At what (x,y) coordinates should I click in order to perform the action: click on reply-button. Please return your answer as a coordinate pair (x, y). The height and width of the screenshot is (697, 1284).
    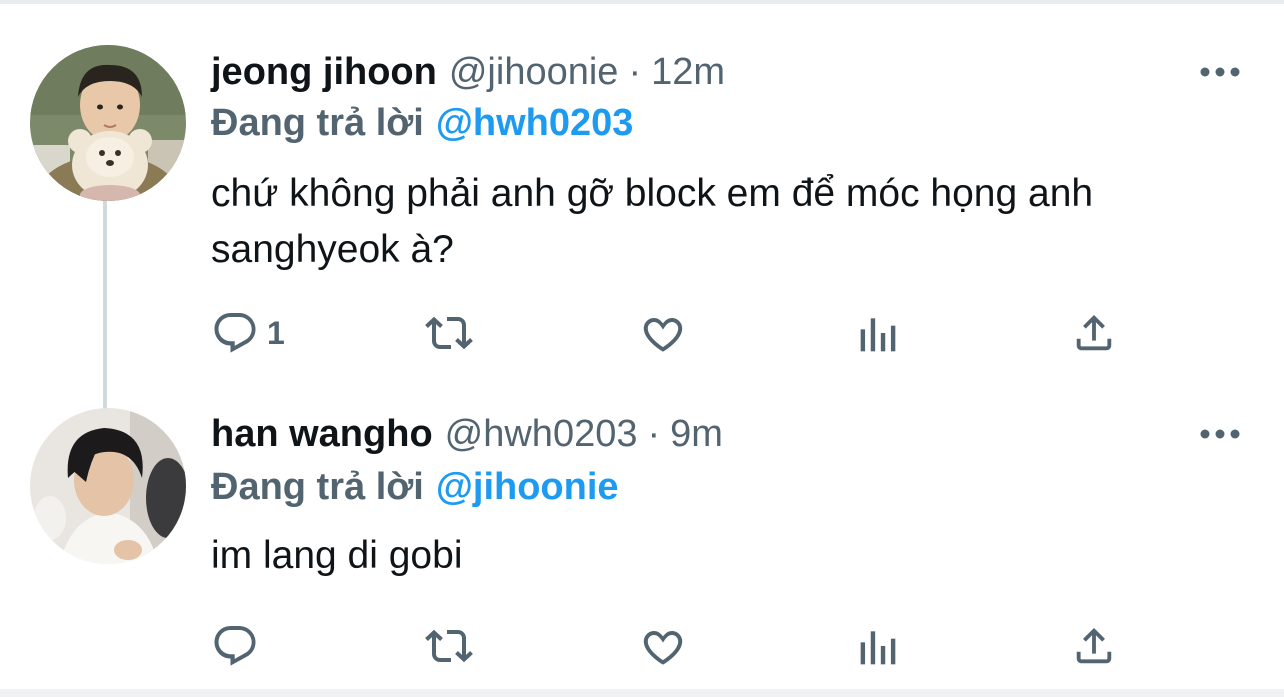
    Looking at the image, I should click on (239, 646).